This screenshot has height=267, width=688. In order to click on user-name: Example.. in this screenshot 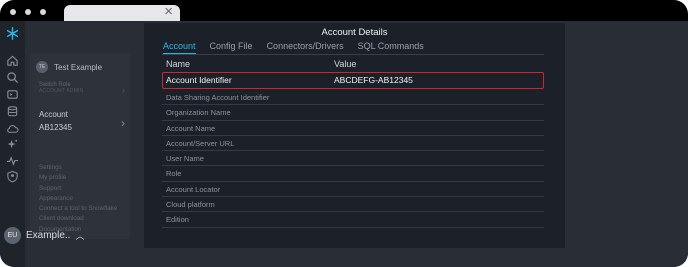, I will do `click(48, 235)`.